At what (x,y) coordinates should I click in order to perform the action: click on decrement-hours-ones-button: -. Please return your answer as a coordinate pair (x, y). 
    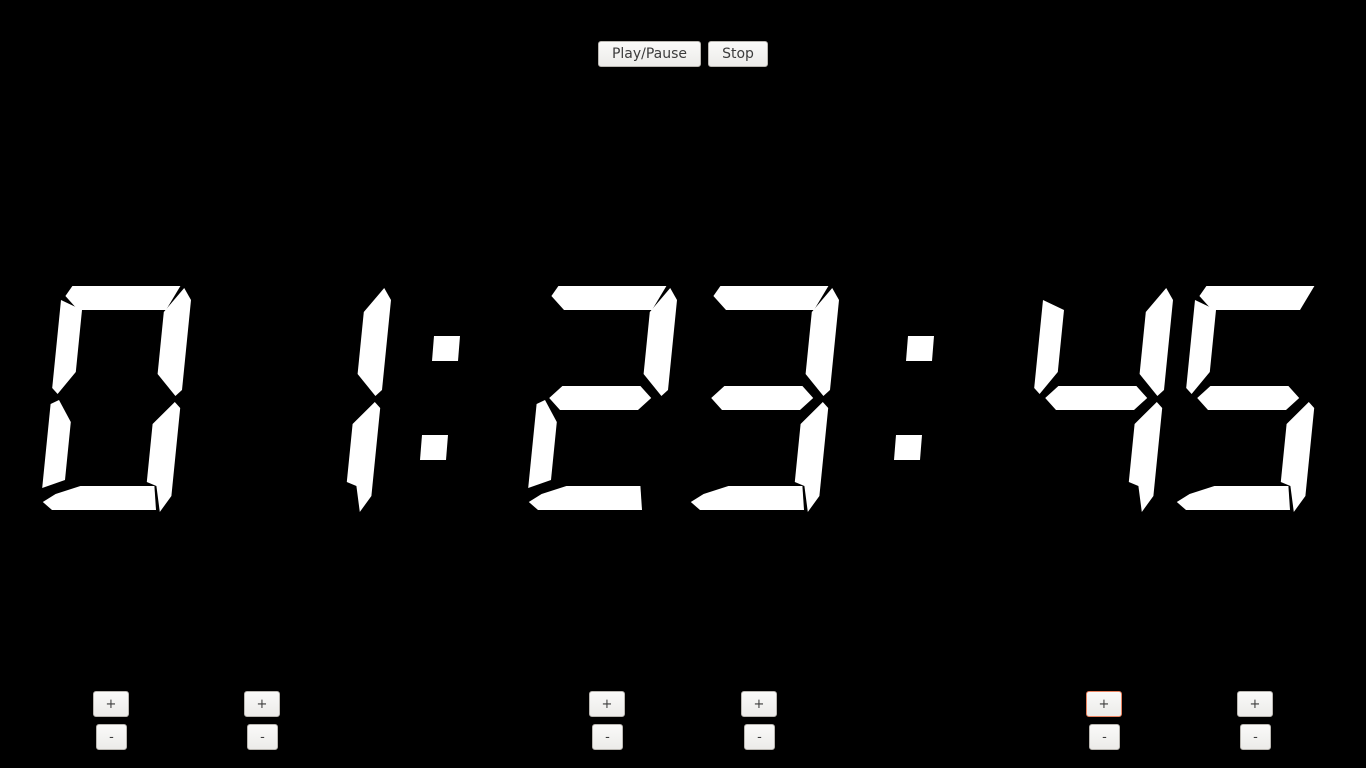
    Looking at the image, I should click on (262, 737).